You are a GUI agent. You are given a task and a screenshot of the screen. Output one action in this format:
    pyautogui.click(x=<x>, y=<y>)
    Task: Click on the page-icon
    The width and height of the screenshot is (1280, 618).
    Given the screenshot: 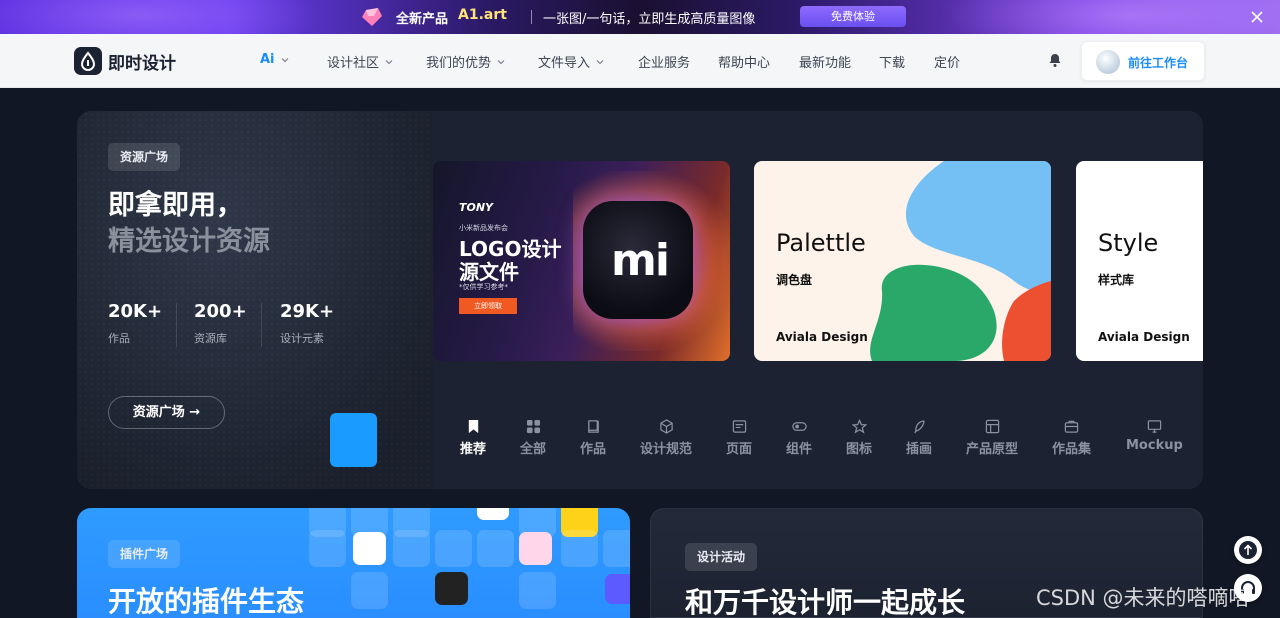 What is the action you would take?
    pyautogui.click(x=739, y=426)
    